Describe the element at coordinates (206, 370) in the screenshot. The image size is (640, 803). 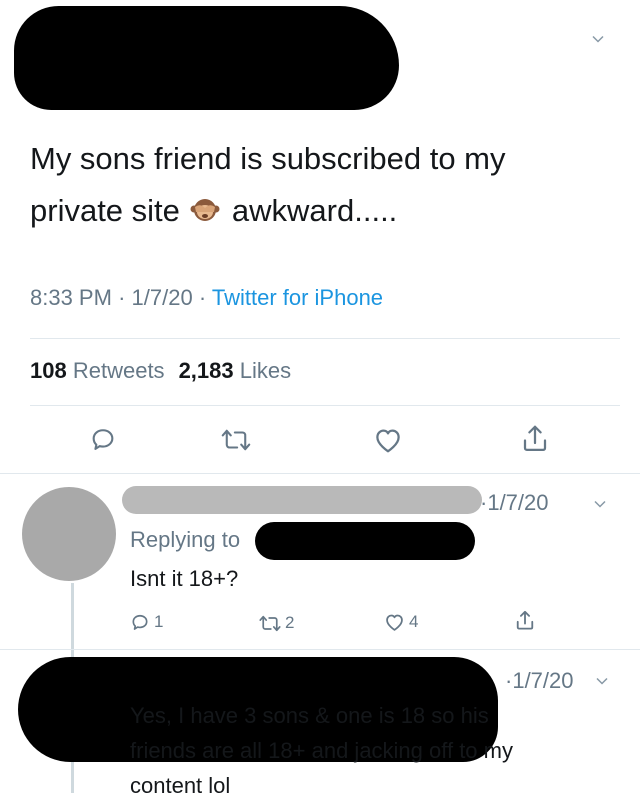
I see `likes-count: 2,183` at that location.